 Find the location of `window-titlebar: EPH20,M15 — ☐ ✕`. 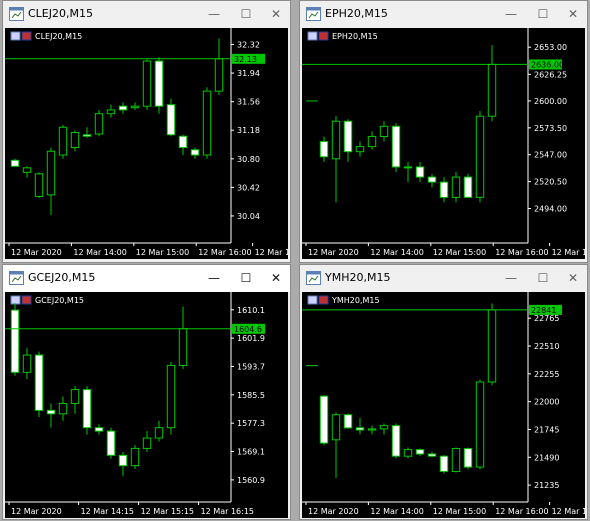

window-titlebar: EPH20,M15 — ☐ ✕ is located at coordinates (443, 14).